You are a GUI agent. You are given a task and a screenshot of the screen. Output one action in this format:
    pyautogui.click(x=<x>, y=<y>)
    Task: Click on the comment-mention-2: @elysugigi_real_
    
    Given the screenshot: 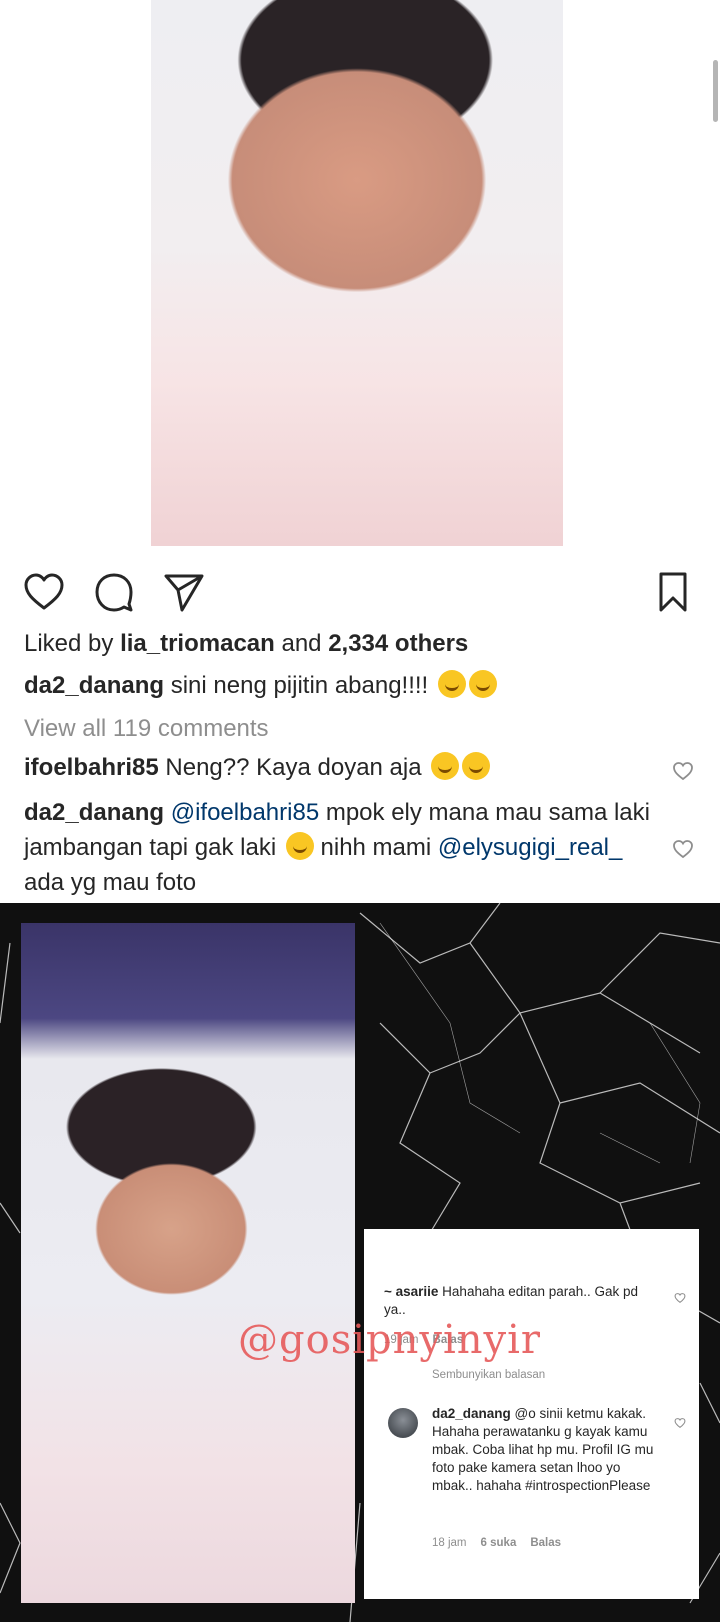 What is the action you would take?
    pyautogui.click(x=530, y=847)
    